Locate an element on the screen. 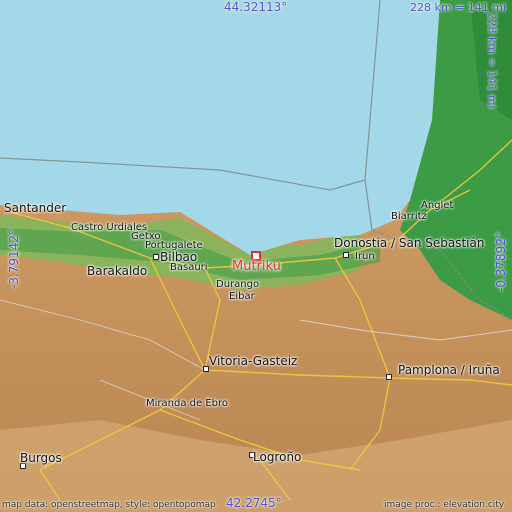  pamplona-dot is located at coordinates (389, 377).